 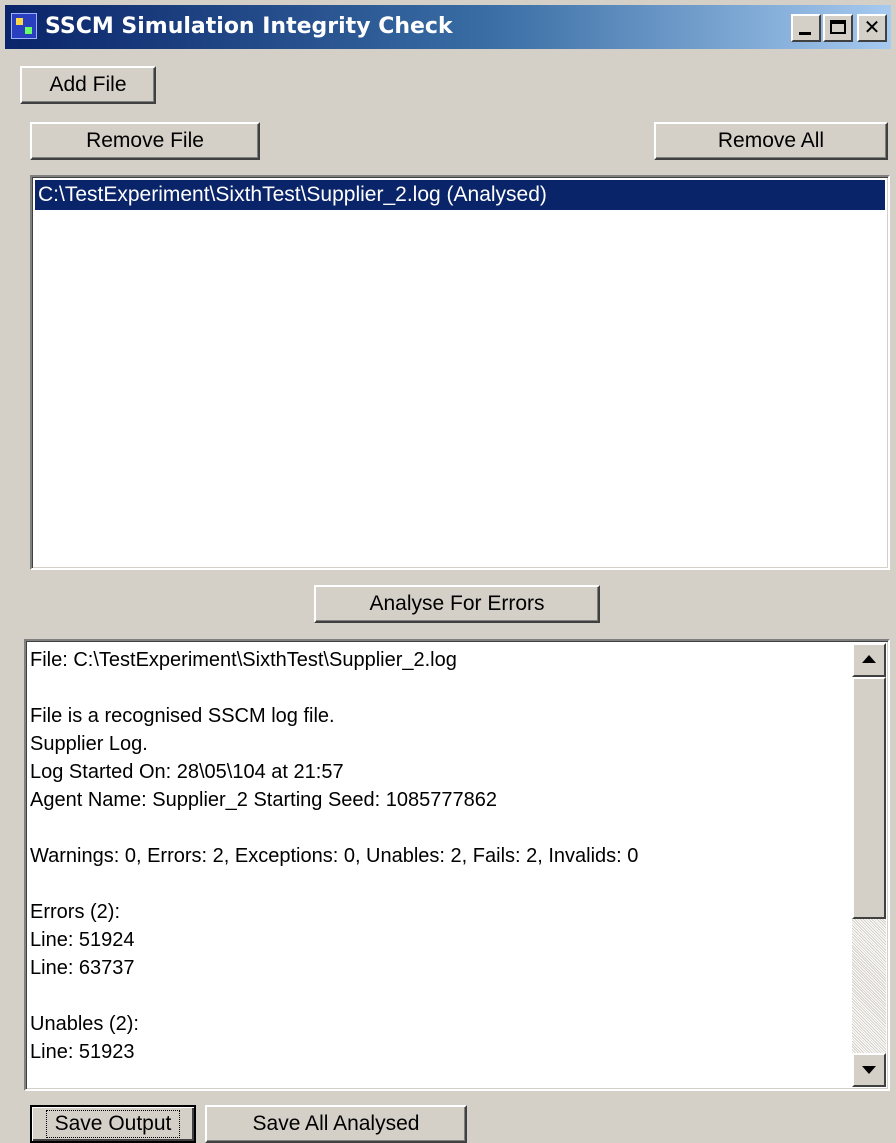 I want to click on close-icon: ✕, so click(x=872, y=27).